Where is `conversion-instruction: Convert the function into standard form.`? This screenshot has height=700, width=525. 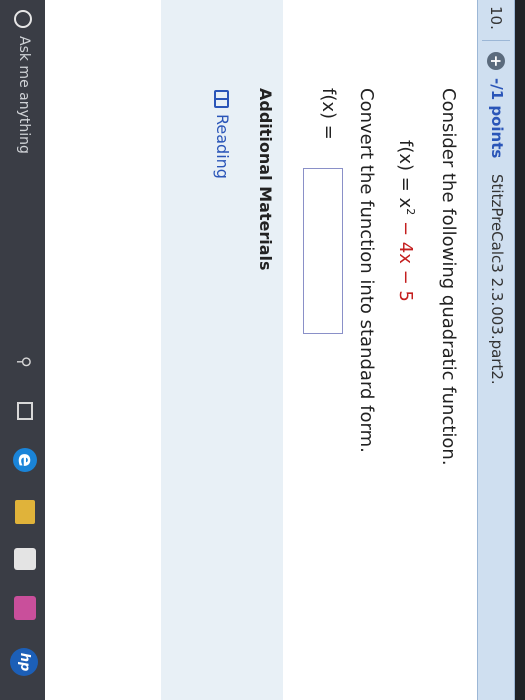
conversion-instruction: Convert the function into standard form. is located at coordinates (366, 270).